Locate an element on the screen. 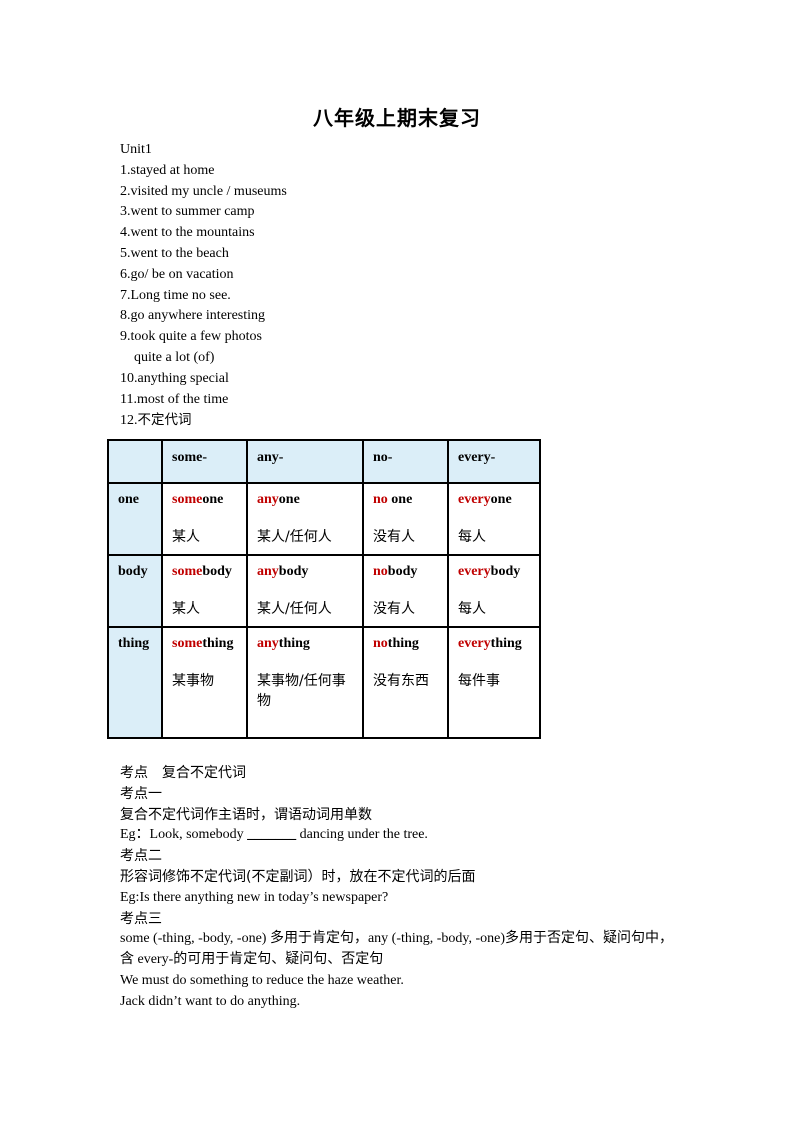 This screenshot has height=1123, width=794. item-text: 不定代词 is located at coordinates (164, 420).